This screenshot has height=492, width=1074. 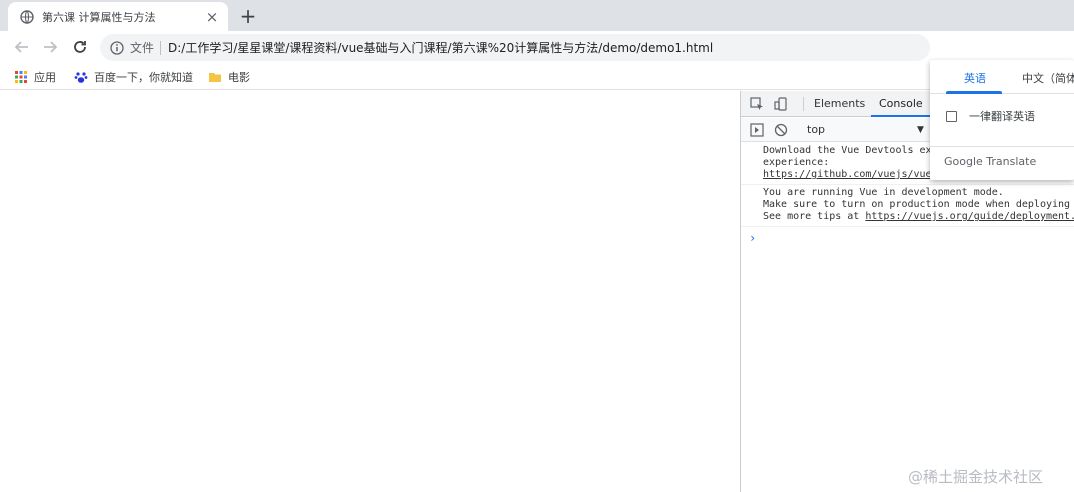 I want to click on bookmark-baidu: 百度一下，你就知道, so click(x=133, y=77).